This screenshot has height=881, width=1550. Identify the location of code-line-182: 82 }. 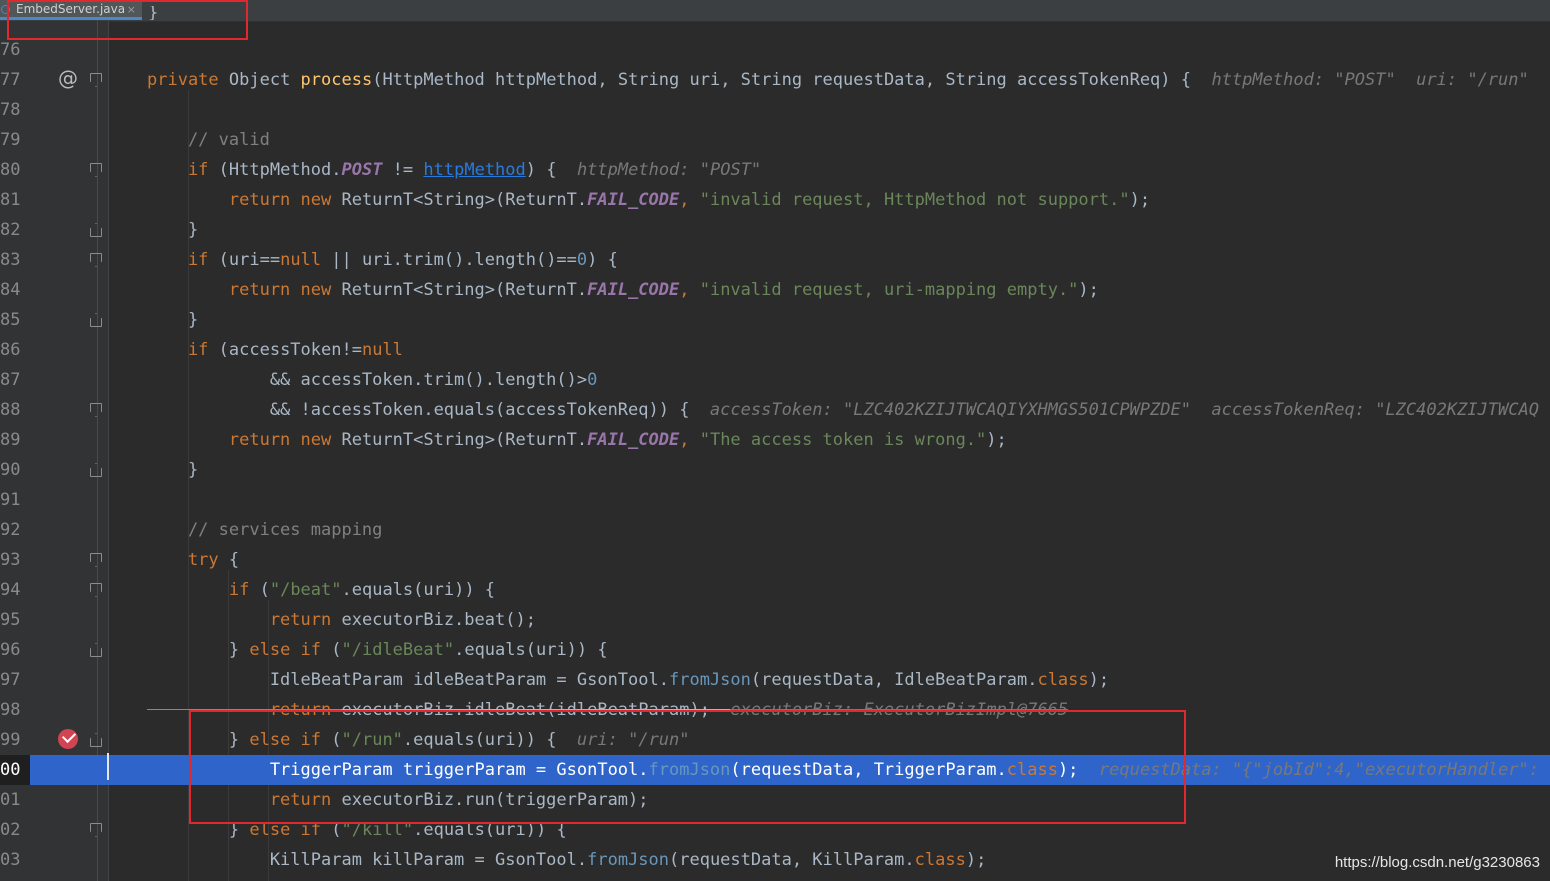
(775, 230).